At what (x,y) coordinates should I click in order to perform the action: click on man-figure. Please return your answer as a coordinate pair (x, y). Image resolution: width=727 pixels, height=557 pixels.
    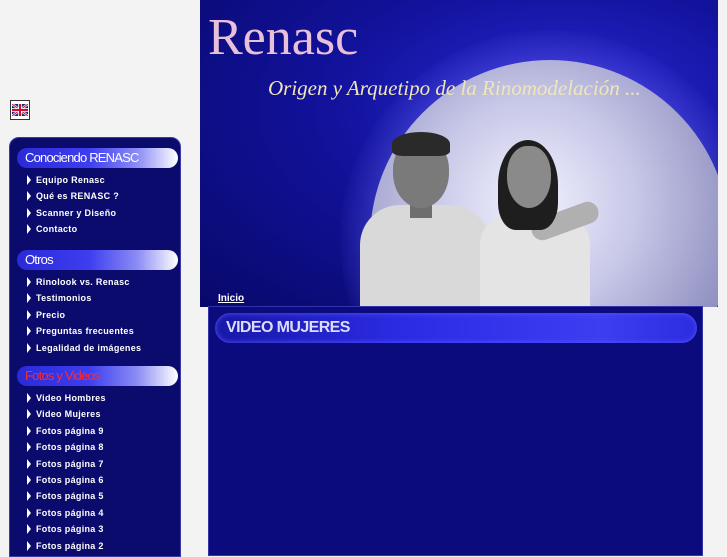
    Looking at the image, I should click on (425, 256).